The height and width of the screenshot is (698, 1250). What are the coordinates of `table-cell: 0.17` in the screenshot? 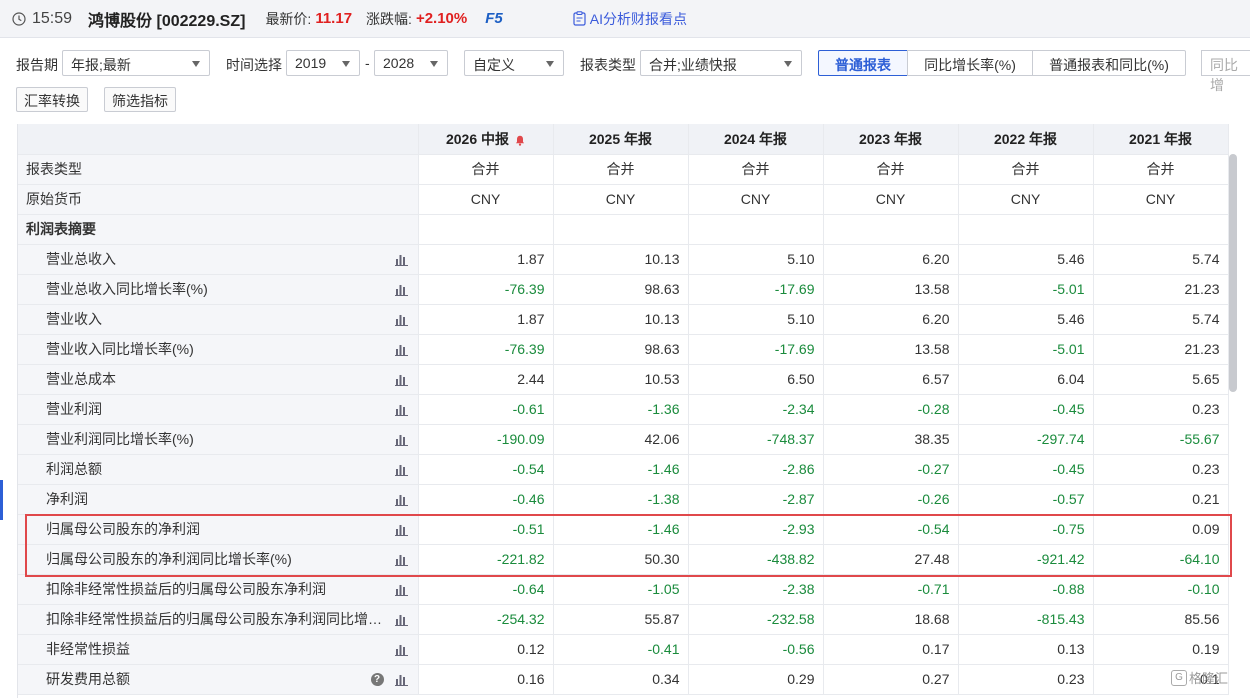 It's located at (891, 649).